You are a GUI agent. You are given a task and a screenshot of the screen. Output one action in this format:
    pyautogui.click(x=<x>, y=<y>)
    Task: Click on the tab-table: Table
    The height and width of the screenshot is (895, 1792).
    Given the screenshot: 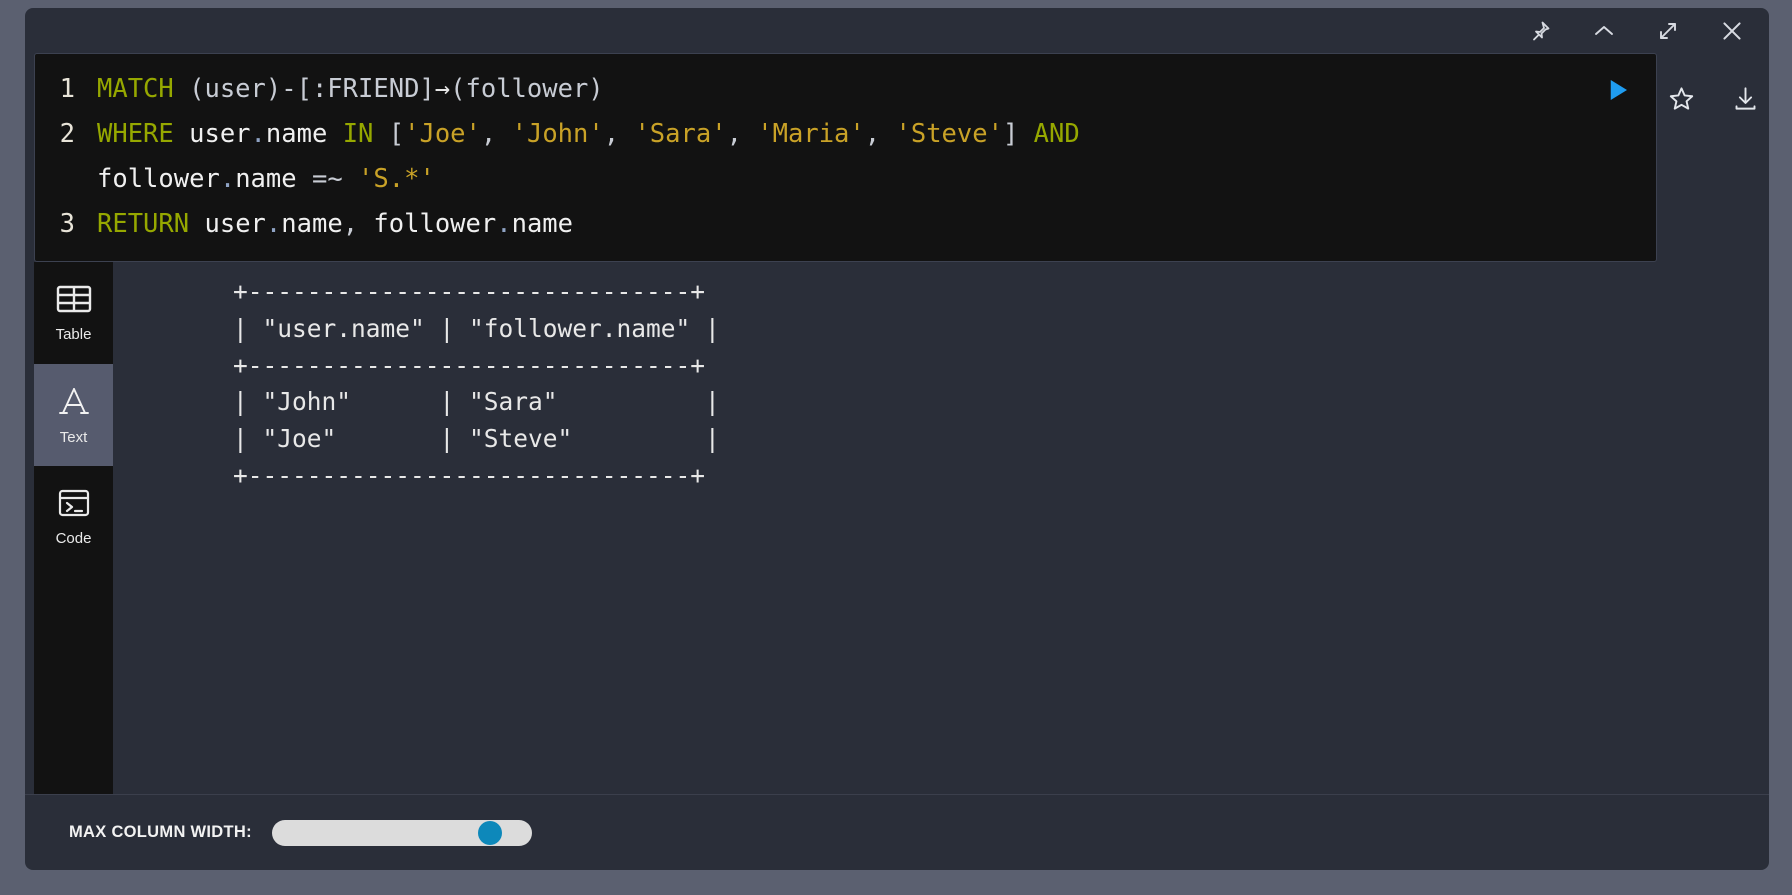 What is the action you would take?
    pyautogui.click(x=73, y=313)
    